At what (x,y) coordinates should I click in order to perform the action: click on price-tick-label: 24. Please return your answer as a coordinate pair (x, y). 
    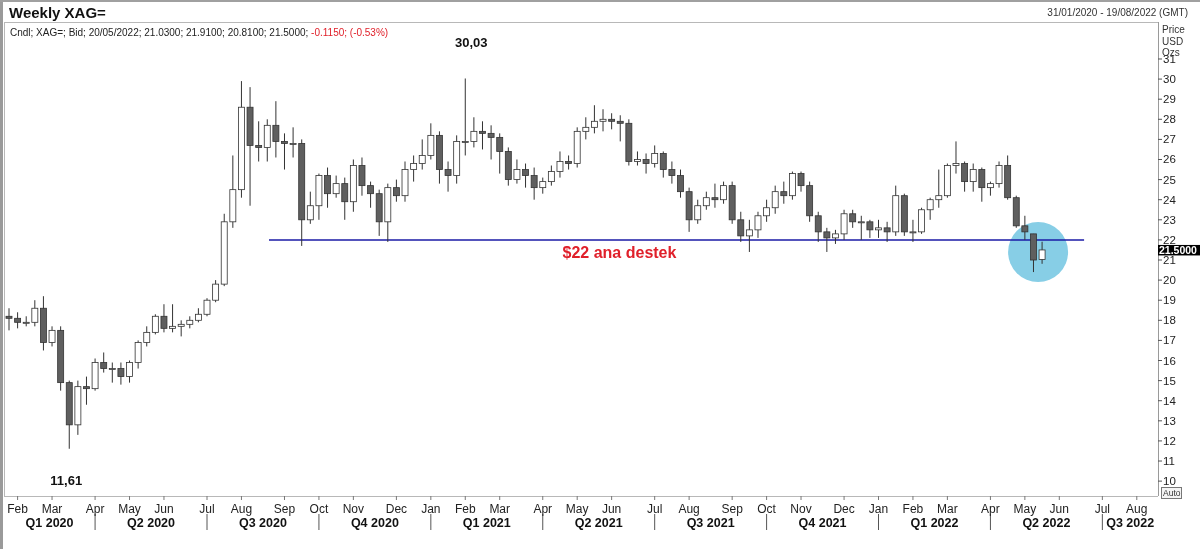
    Looking at the image, I should click on (1169, 199).